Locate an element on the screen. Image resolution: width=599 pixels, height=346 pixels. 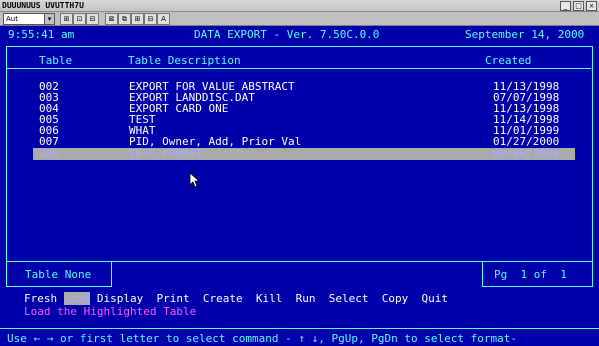
status-page: Pg 1 of 1 is located at coordinates (530, 274).